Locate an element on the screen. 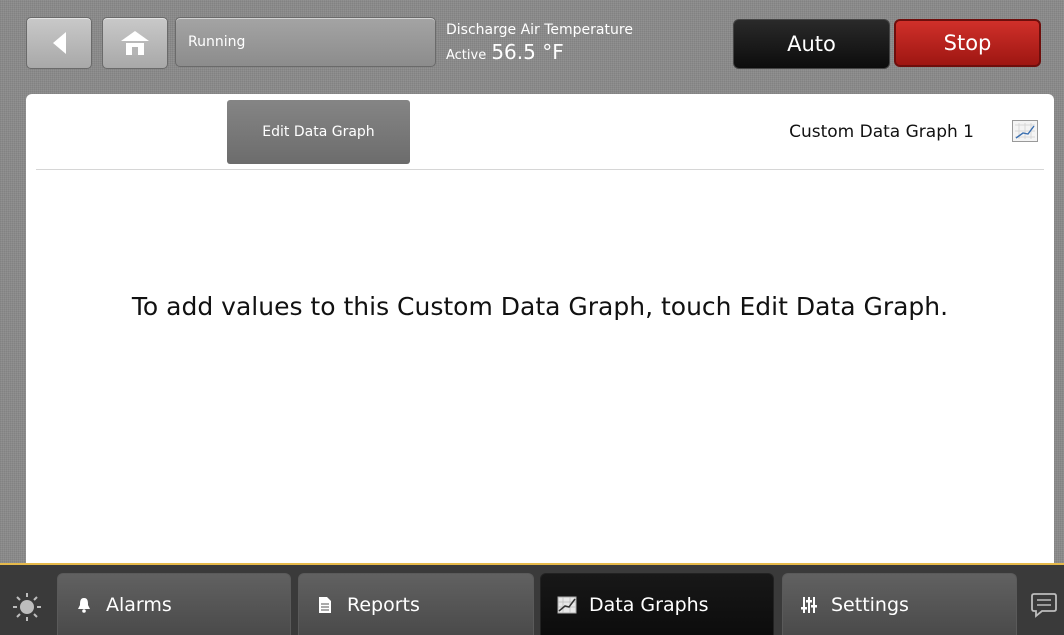 The height and width of the screenshot is (635, 1064). divider is located at coordinates (540, 169).